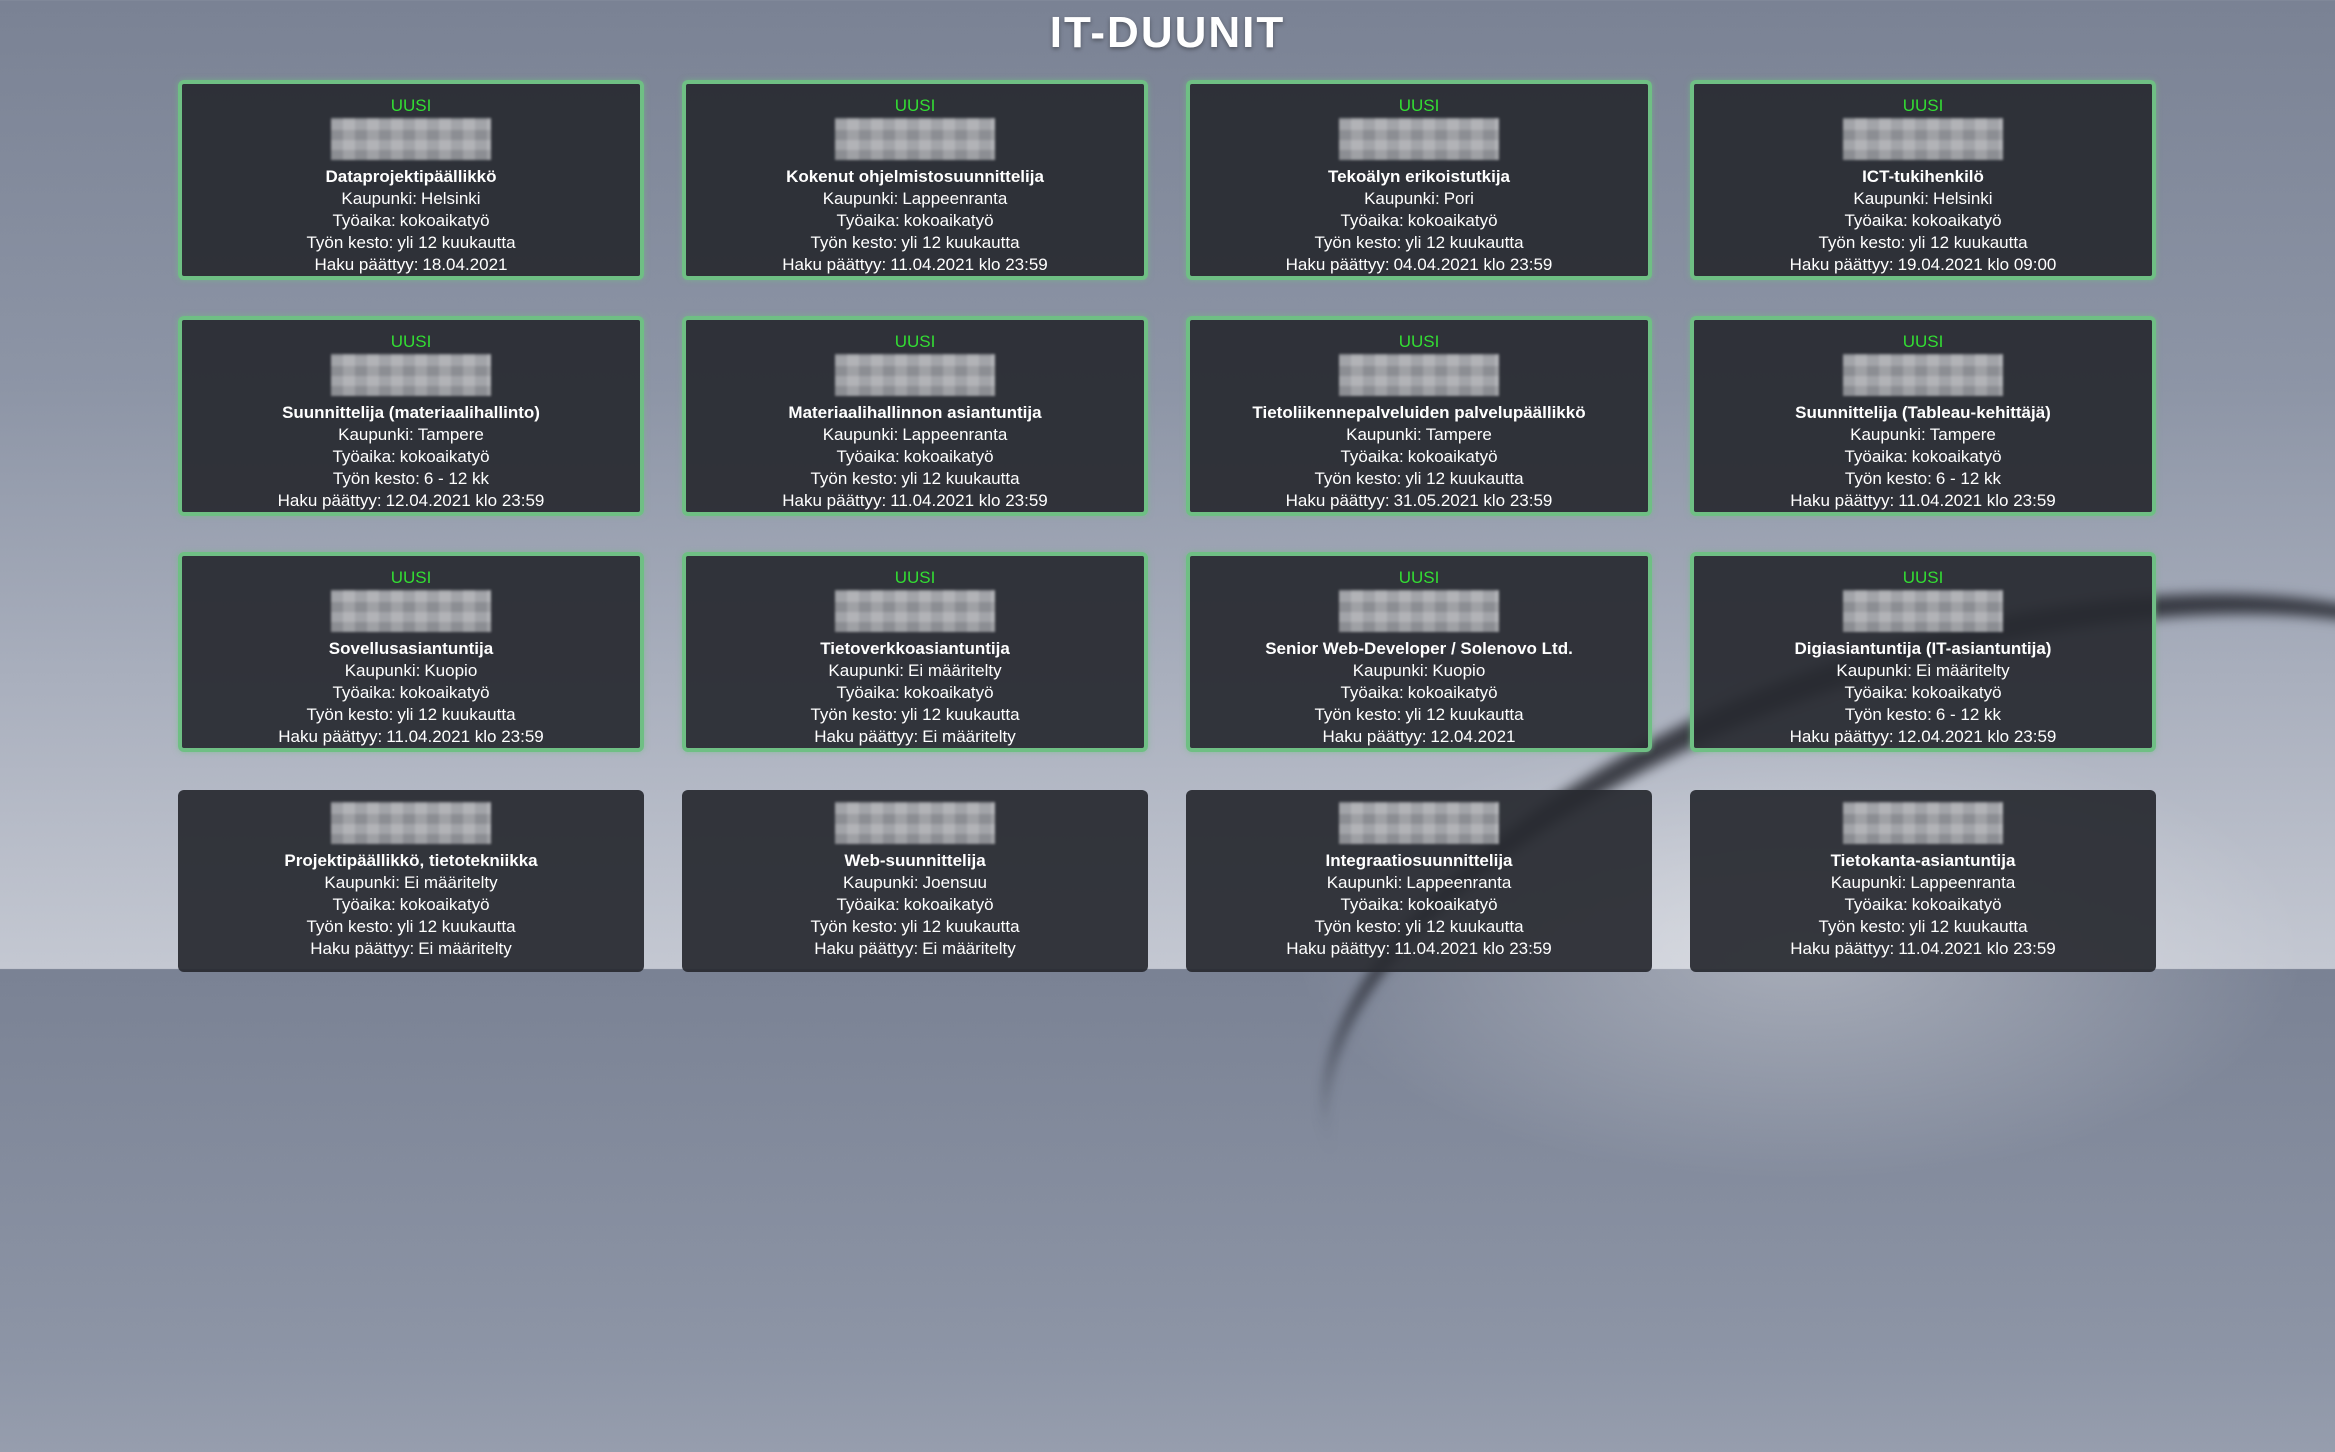  I want to click on job-duration: Työn kesto: 6 - 12 kk, so click(1923, 715).